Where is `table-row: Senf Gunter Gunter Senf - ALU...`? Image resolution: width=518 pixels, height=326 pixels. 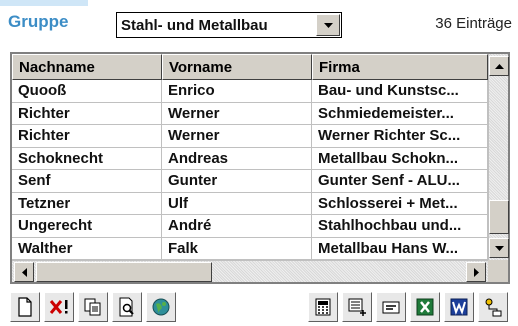 table-row: Senf Gunter Gunter Senf - ALU... is located at coordinates (250, 181).